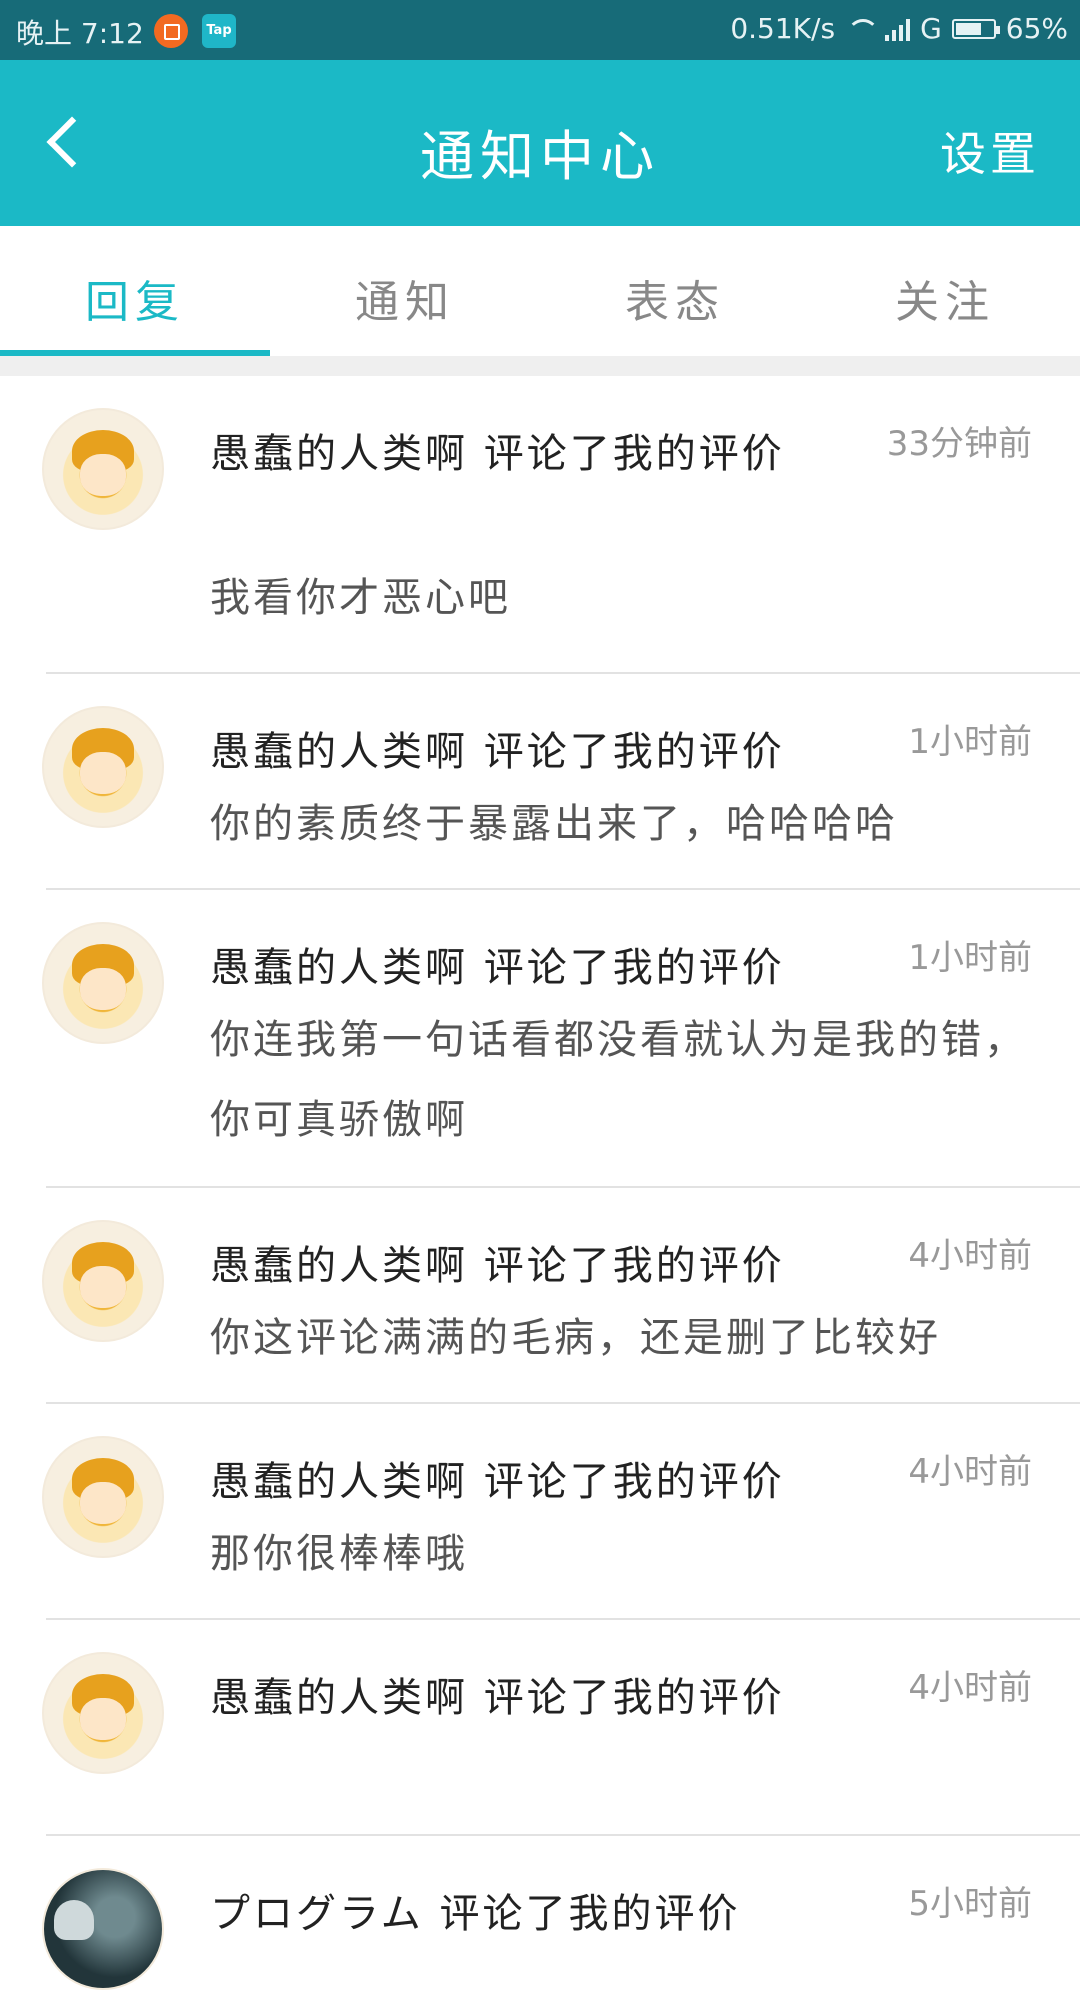  Describe the element at coordinates (540, 782) in the screenshot. I see `list-item: 愚蠢的人类啊 评论了我的评价 1小时前 你的素质终于暴露出来了，哈哈哈哈` at that location.